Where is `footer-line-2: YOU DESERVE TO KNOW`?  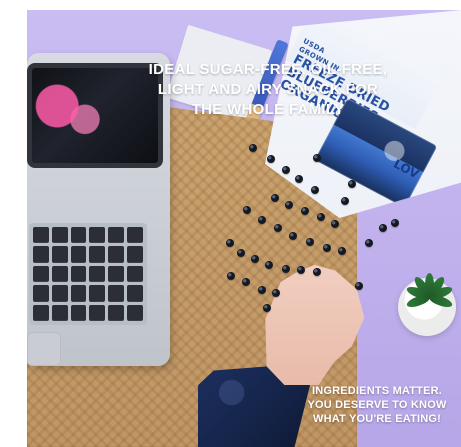
footer-line-2: YOU DESERVE TO KNOW is located at coordinates (377, 405).